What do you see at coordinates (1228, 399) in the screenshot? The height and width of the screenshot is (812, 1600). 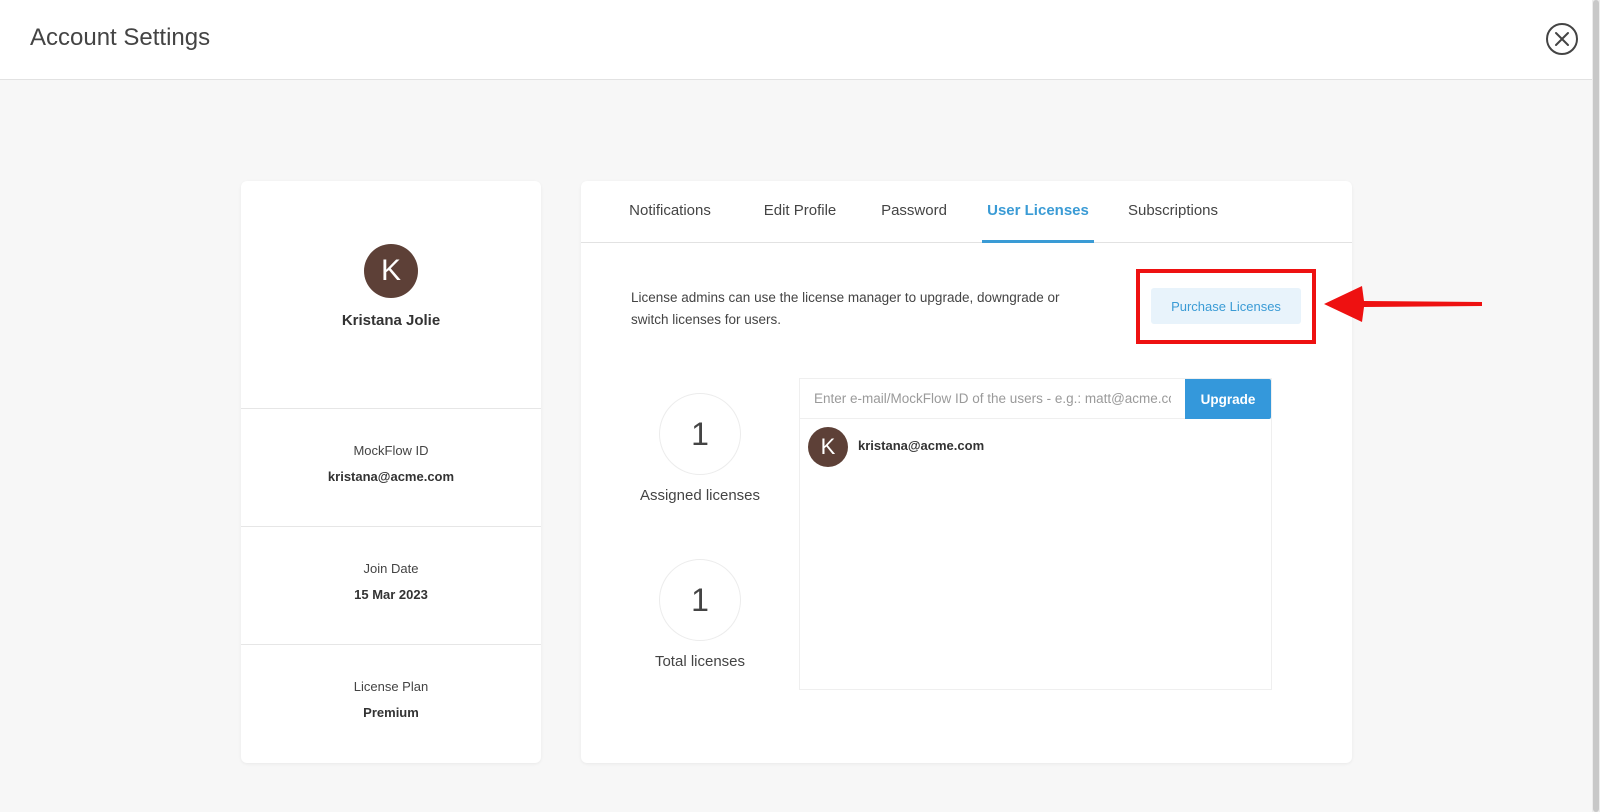 I see `upgrade-button: Upgrade` at bounding box center [1228, 399].